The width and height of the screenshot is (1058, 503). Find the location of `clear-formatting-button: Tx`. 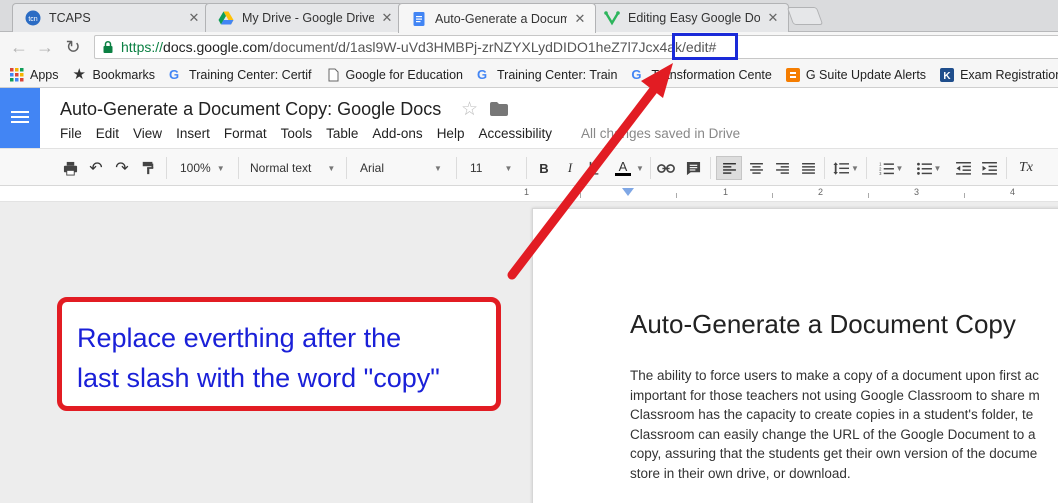

clear-formatting-button: Tx is located at coordinates (1026, 168).